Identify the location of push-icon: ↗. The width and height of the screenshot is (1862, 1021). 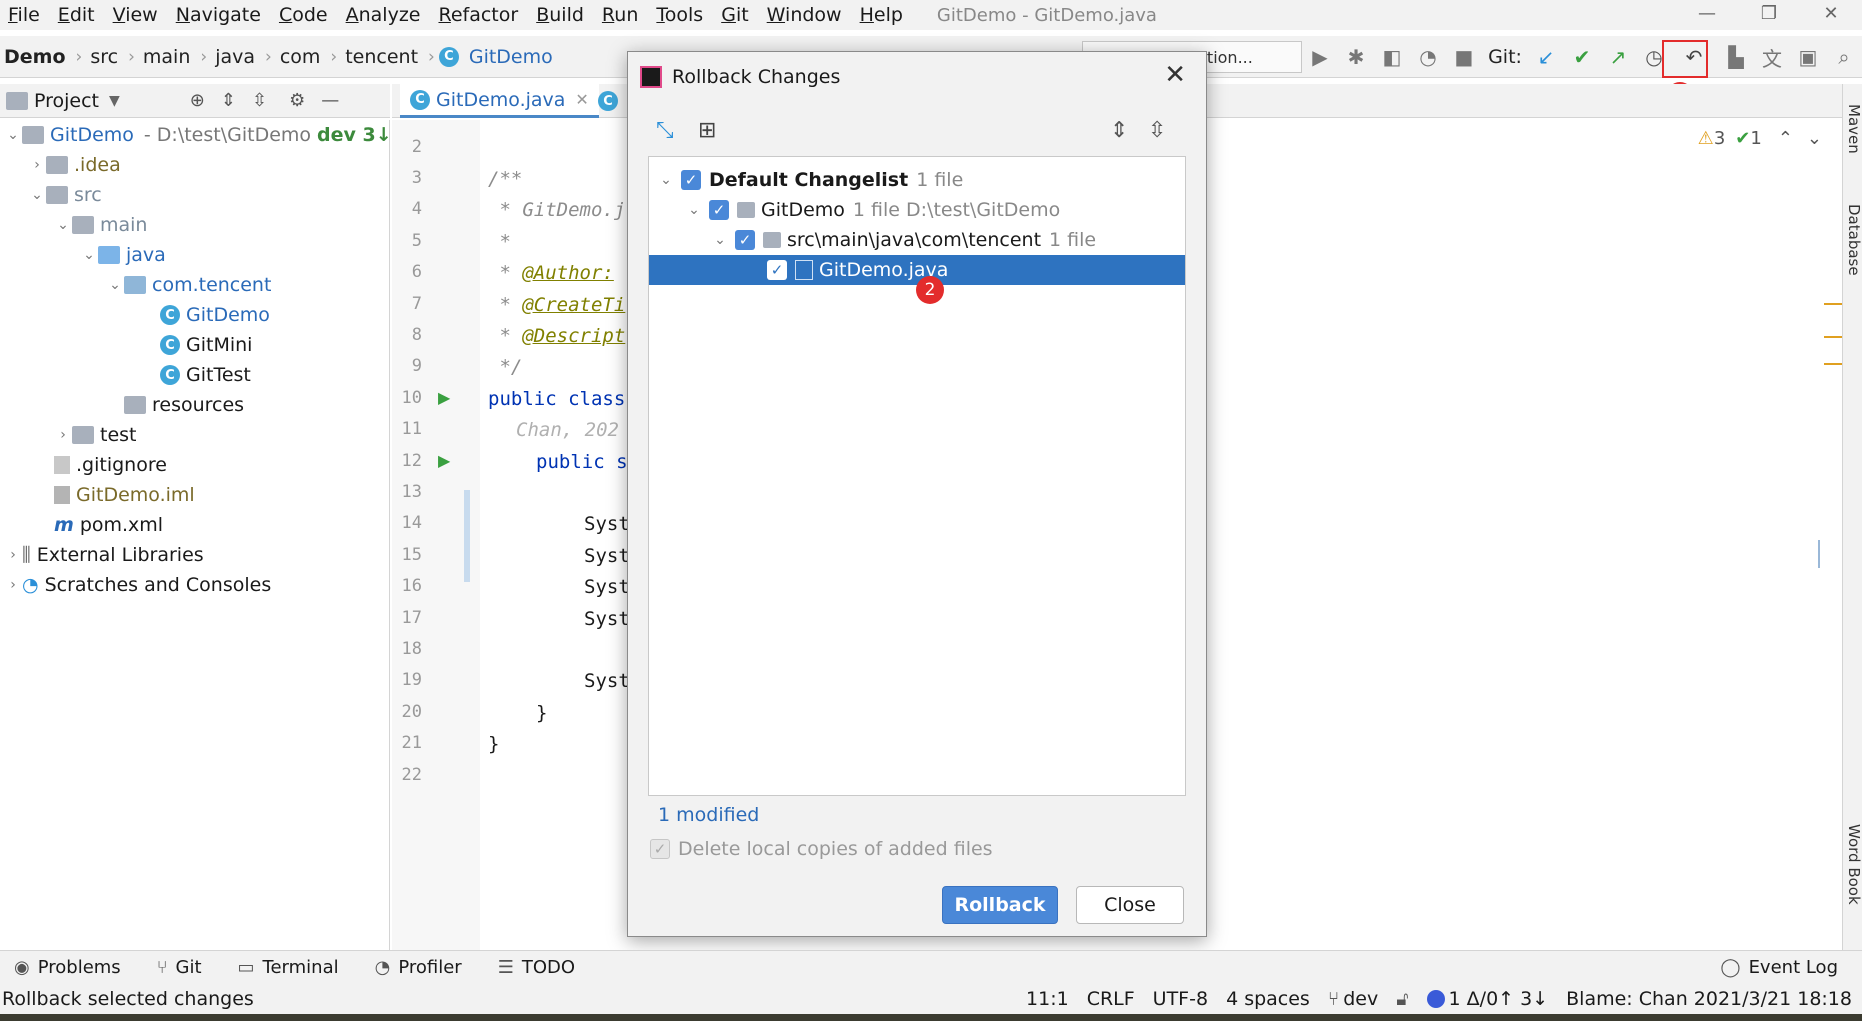
(1618, 57).